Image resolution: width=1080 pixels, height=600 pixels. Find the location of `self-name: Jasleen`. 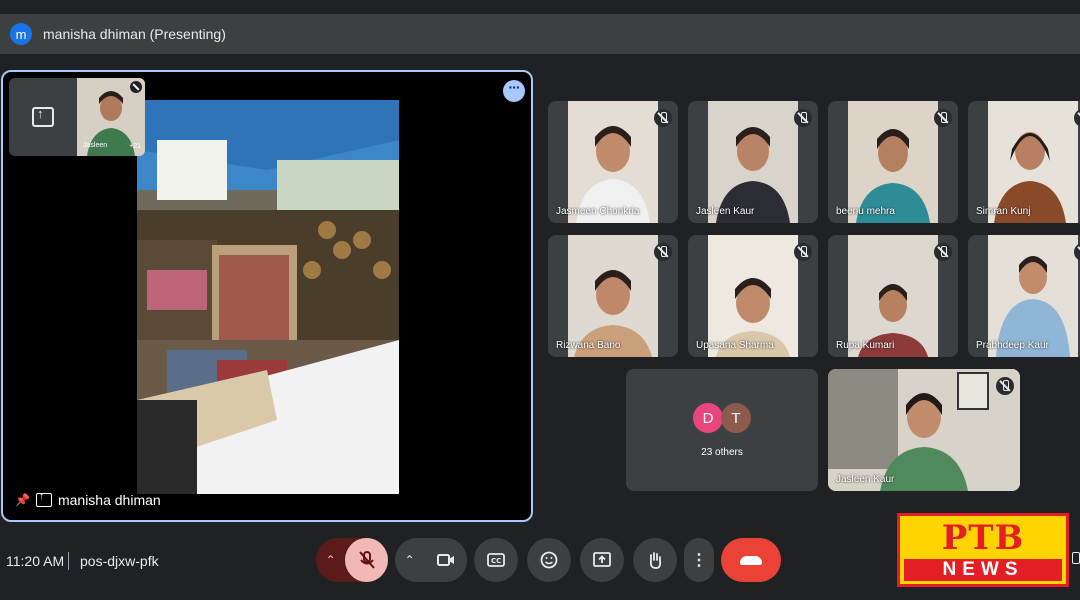

self-name: Jasleen is located at coordinates (95, 145).